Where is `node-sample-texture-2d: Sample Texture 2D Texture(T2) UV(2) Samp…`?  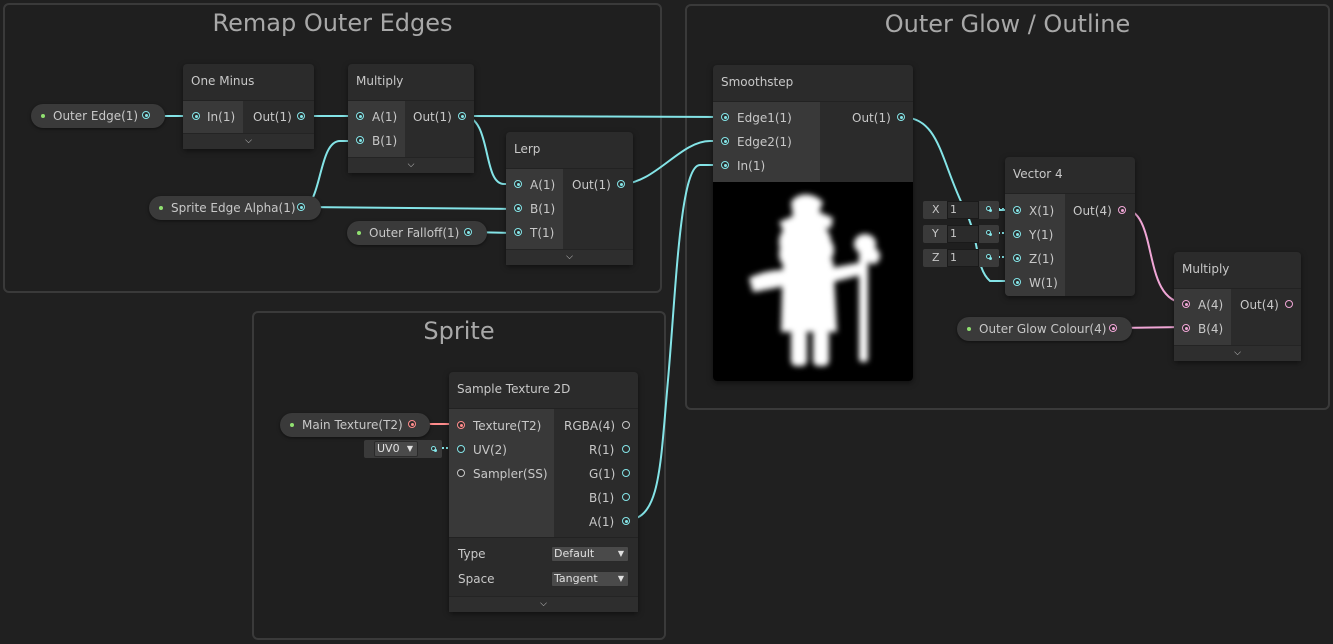 node-sample-texture-2d: Sample Texture 2D Texture(T2) UV(2) Samp… is located at coordinates (543, 492).